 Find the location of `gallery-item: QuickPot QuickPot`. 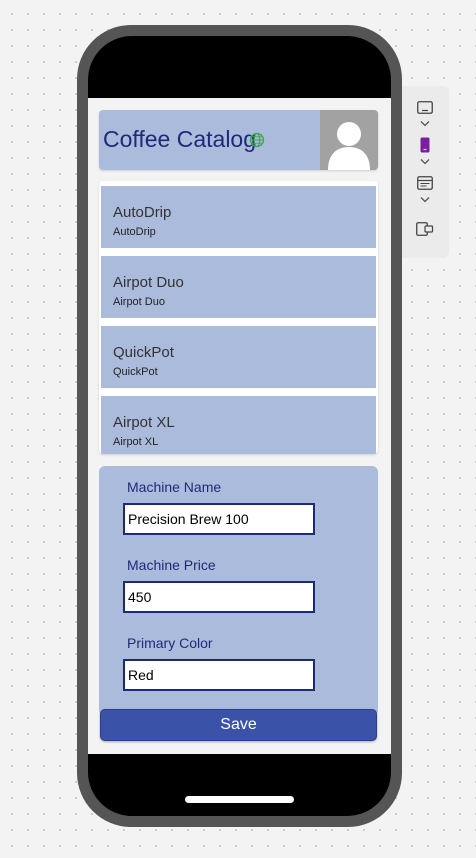

gallery-item: QuickPot QuickPot is located at coordinates (238, 357).